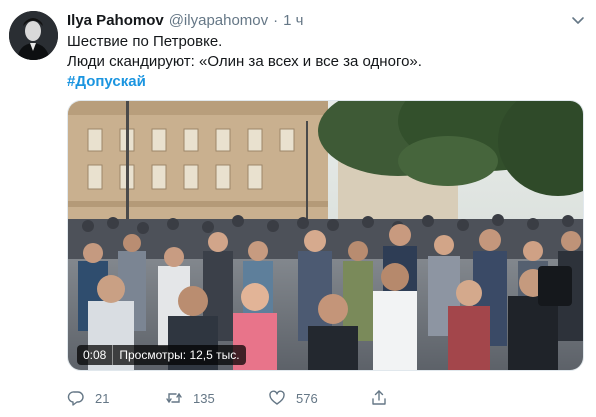 This screenshot has height=417, width=596. I want to click on like-button: 576, so click(293, 398).